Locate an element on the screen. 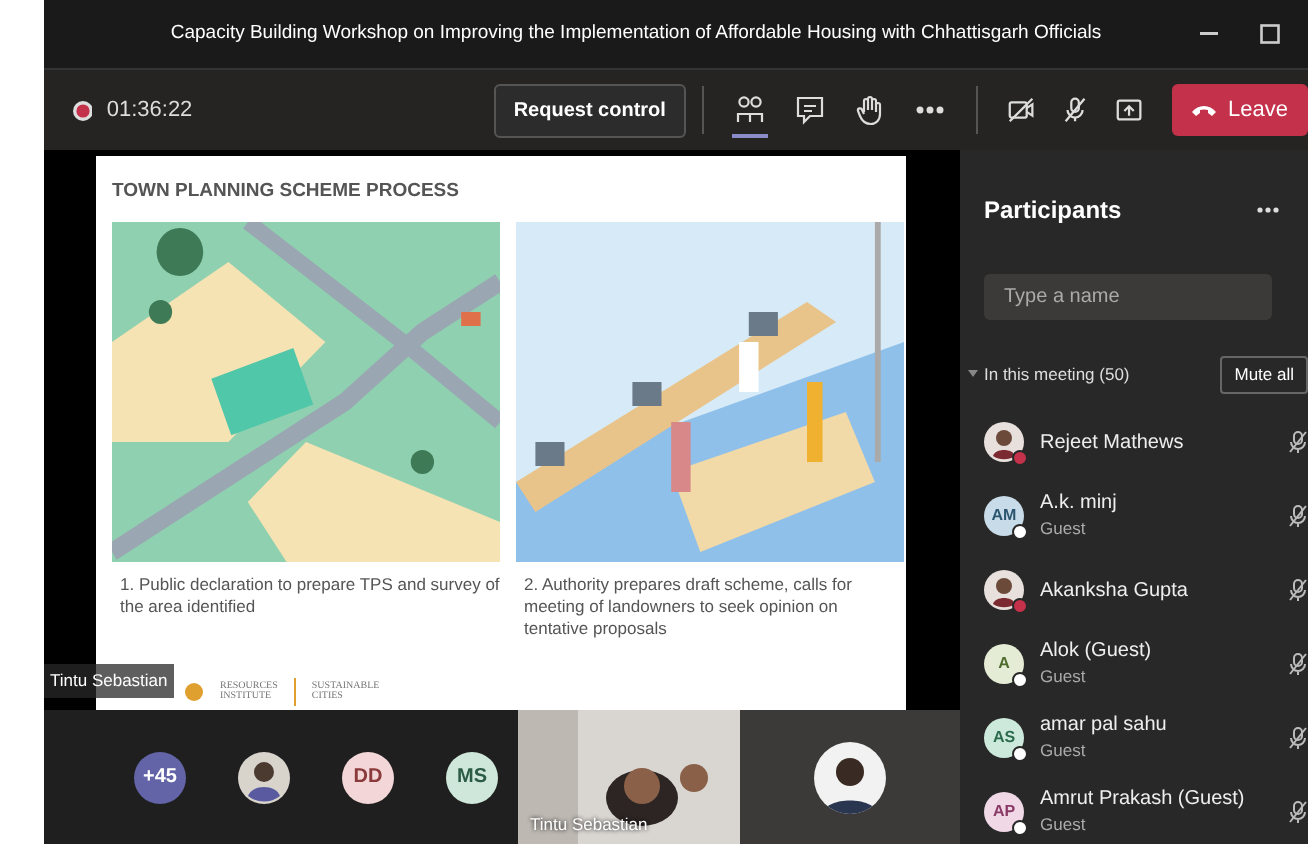  participant-name: Akanksha Gupta is located at coordinates (1115, 590).